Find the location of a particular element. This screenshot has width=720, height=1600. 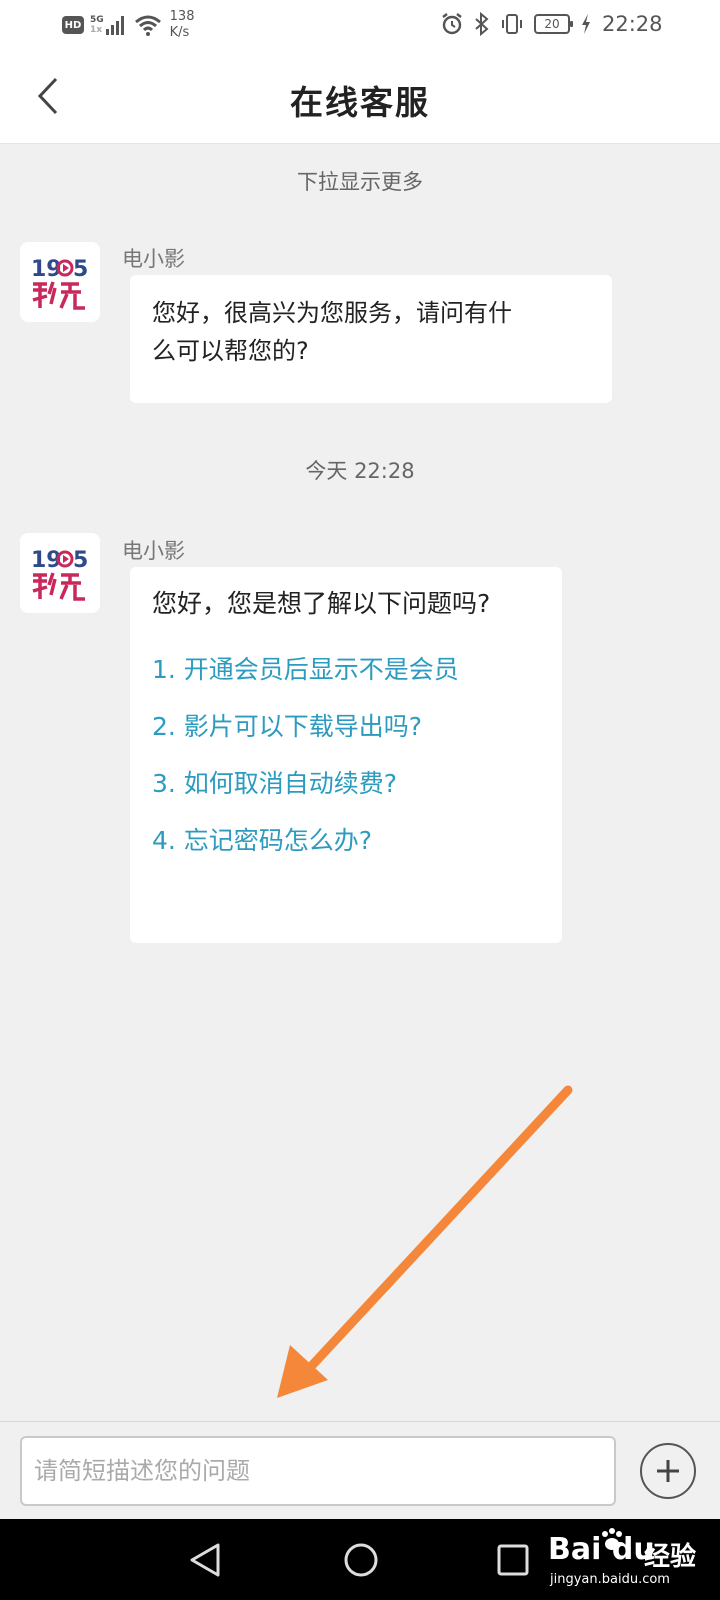

hd-badge: HD is located at coordinates (73, 25).